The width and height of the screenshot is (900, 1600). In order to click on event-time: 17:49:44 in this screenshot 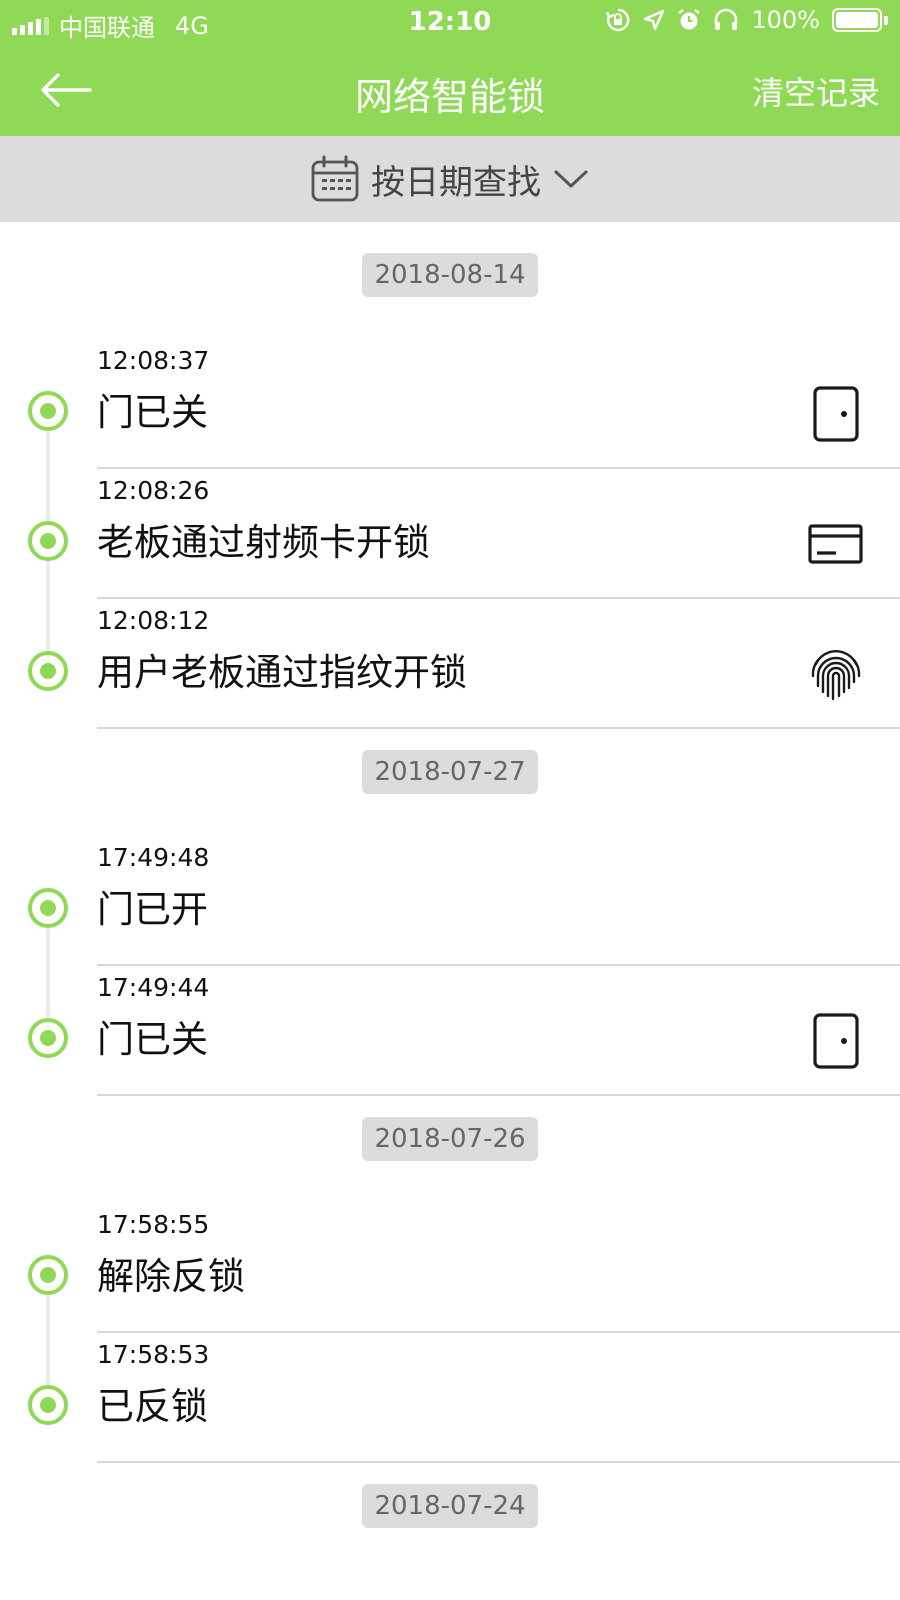, I will do `click(153, 987)`.